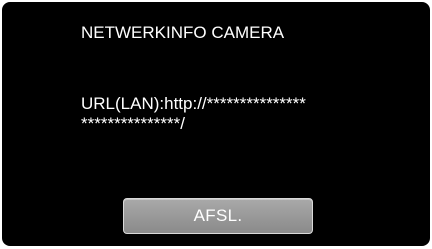 The width and height of the screenshot is (432, 249). I want to click on close-button: AFSL., so click(218, 216).